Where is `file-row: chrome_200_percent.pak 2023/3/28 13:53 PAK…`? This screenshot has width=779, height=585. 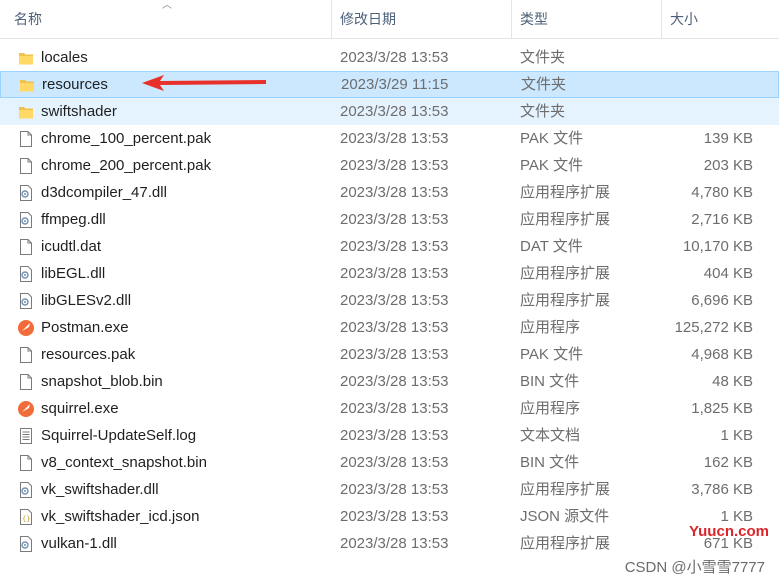
file-row: chrome_200_percent.pak 2023/3/28 13:53 PAK… is located at coordinates (389, 165).